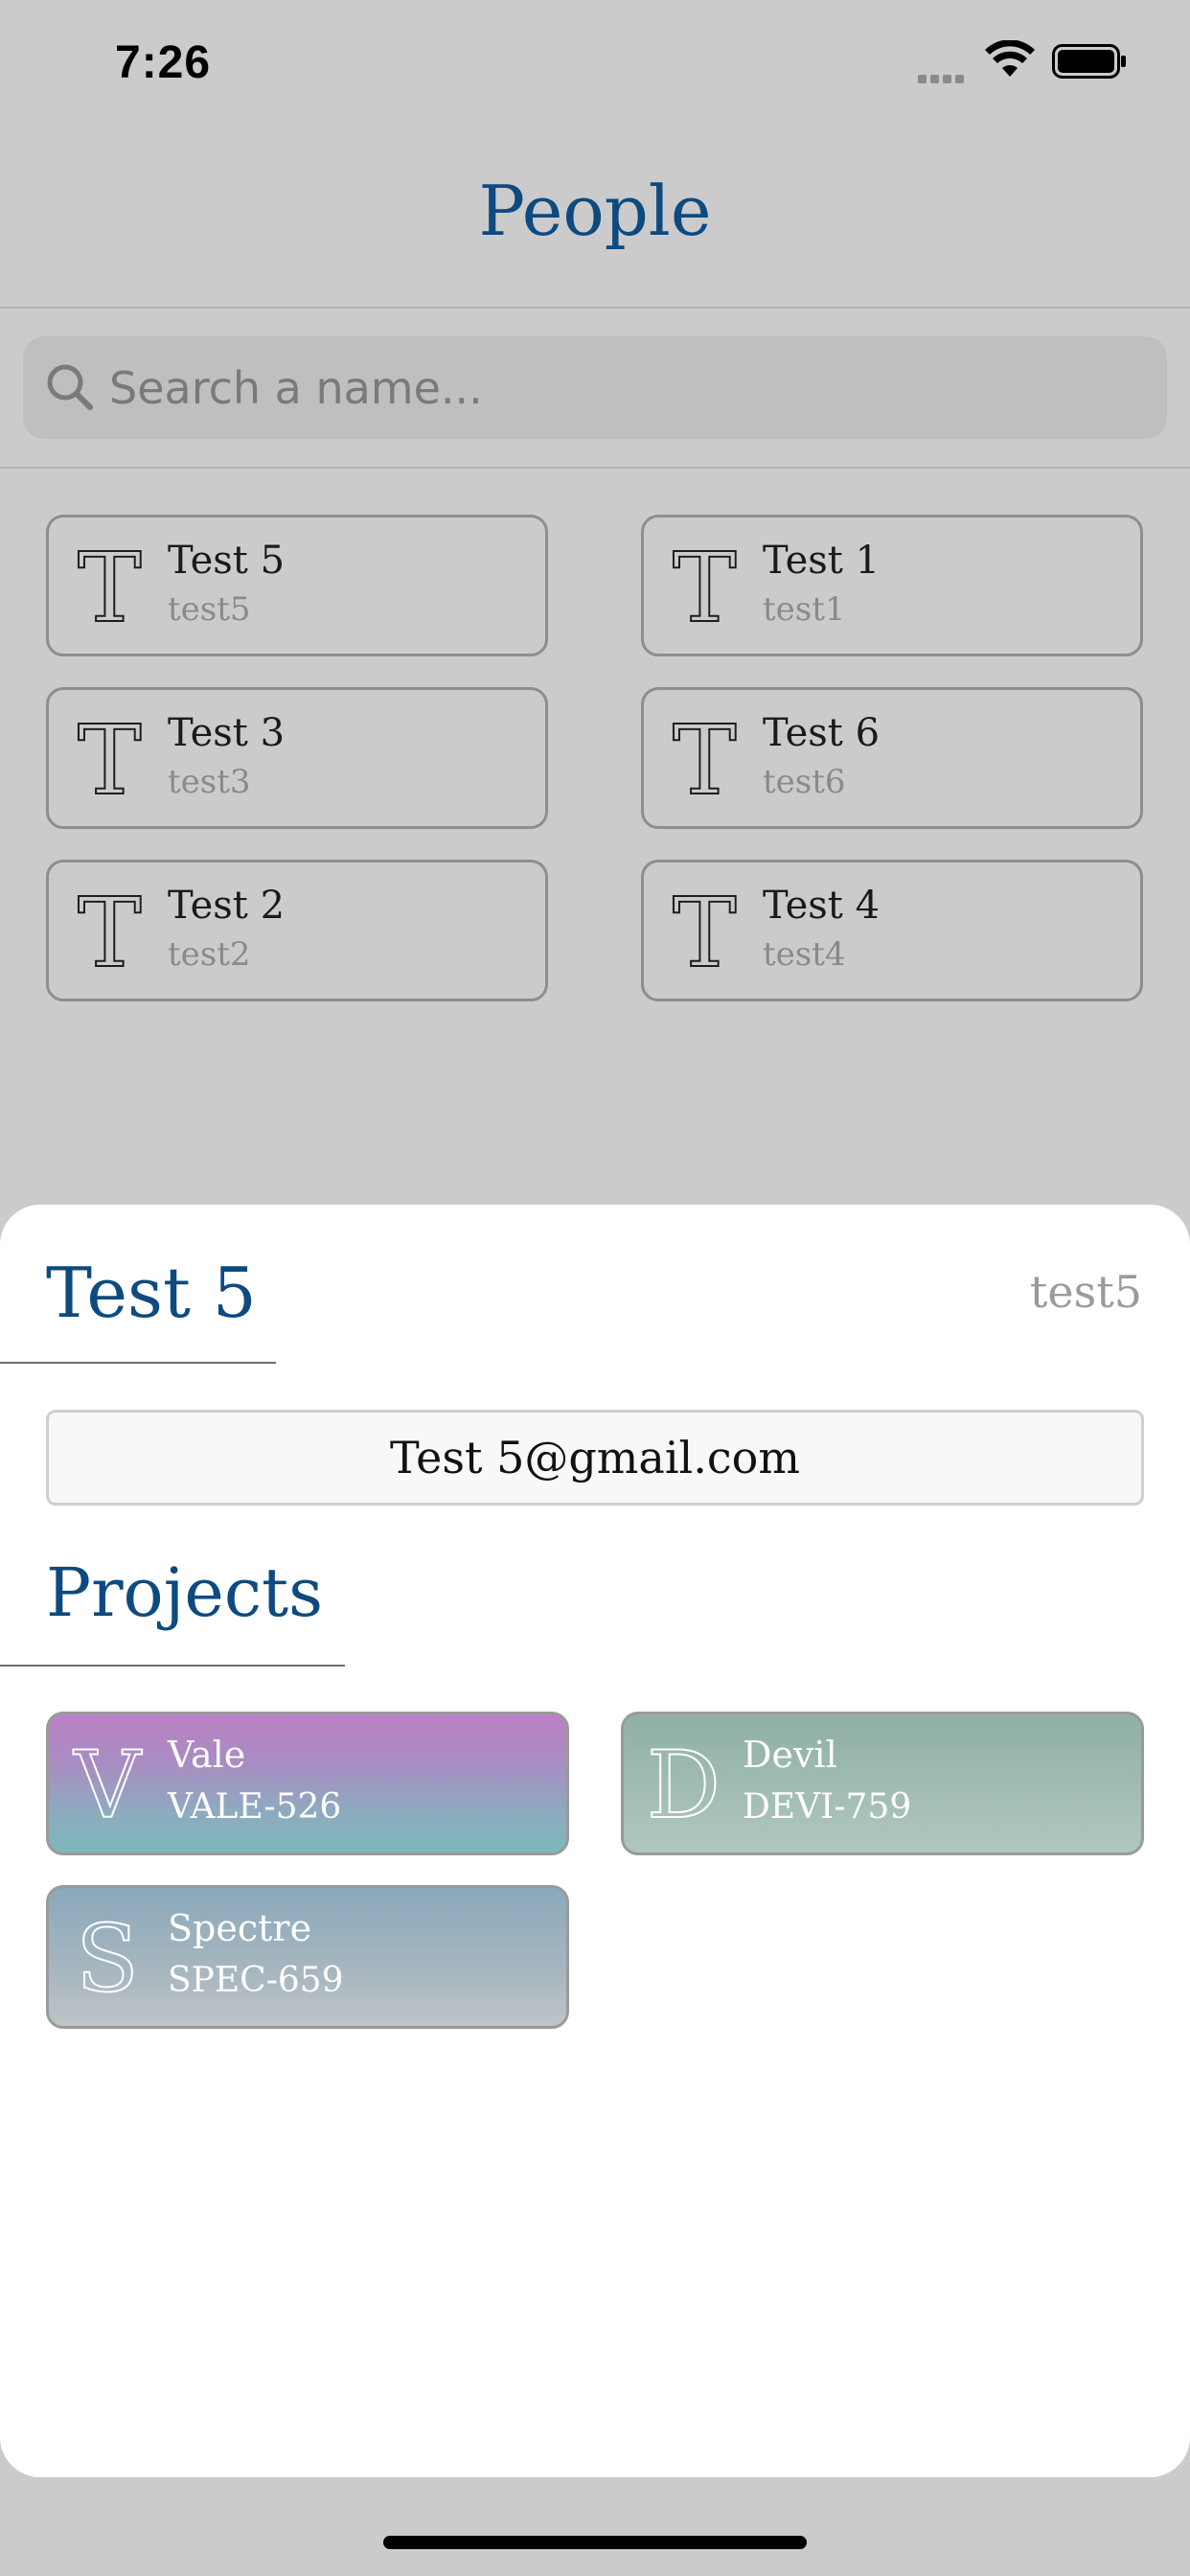 This screenshot has width=1190, height=2576. Describe the element at coordinates (805, 954) in the screenshot. I see `person-handle: test4` at that location.